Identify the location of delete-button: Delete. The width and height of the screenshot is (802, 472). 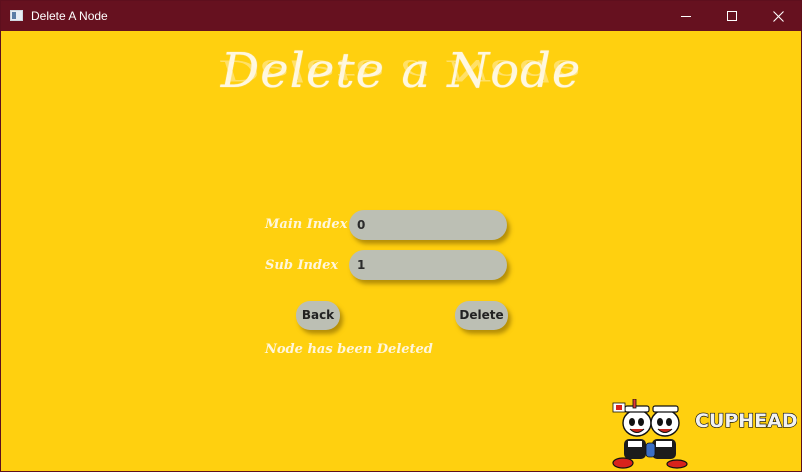
(481, 315).